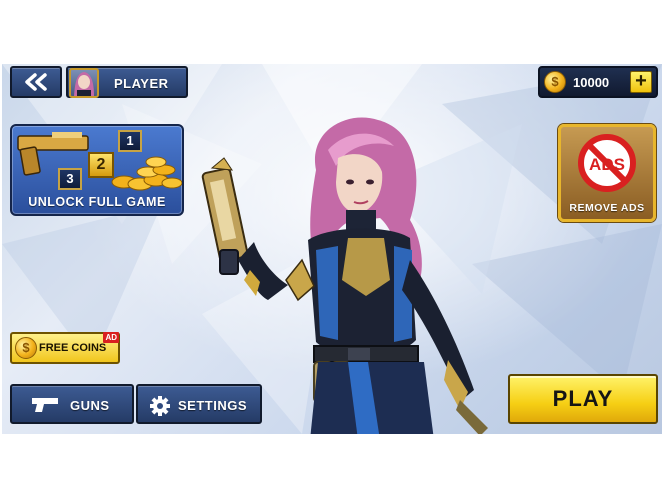  Describe the element at coordinates (591, 82) in the screenshot. I see `coin-amount: 10000` at that location.